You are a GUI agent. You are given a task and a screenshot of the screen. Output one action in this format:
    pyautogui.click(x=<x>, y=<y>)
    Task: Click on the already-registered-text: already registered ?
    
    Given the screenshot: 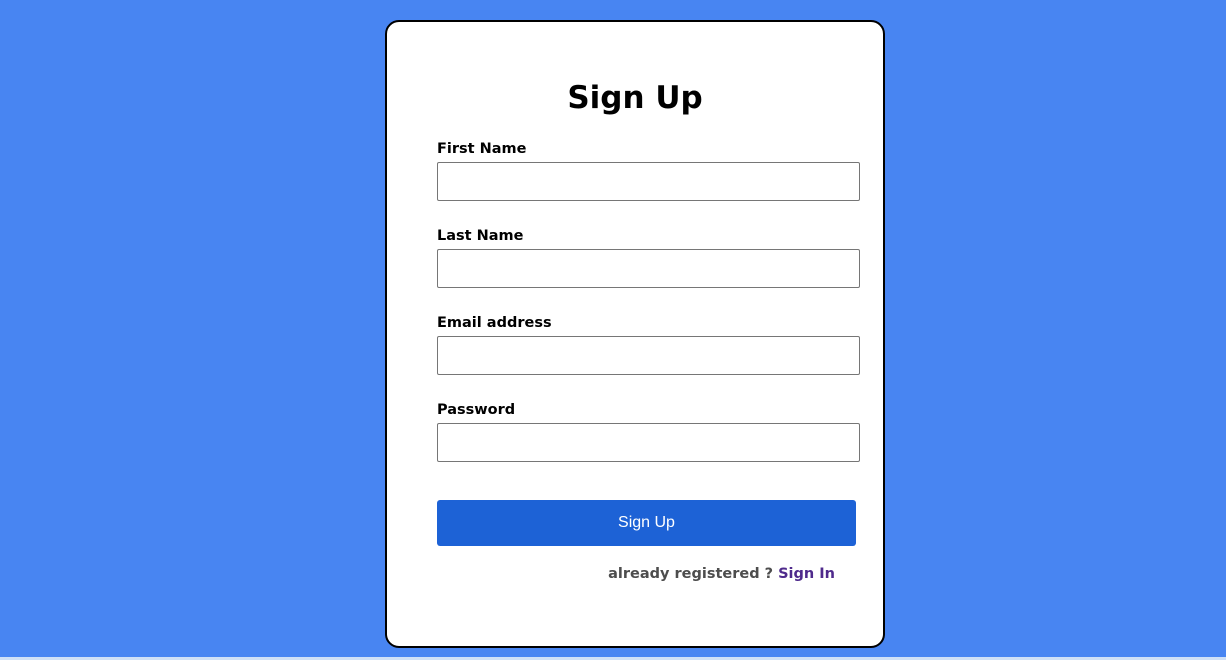 What is the action you would take?
    pyautogui.click(x=691, y=574)
    